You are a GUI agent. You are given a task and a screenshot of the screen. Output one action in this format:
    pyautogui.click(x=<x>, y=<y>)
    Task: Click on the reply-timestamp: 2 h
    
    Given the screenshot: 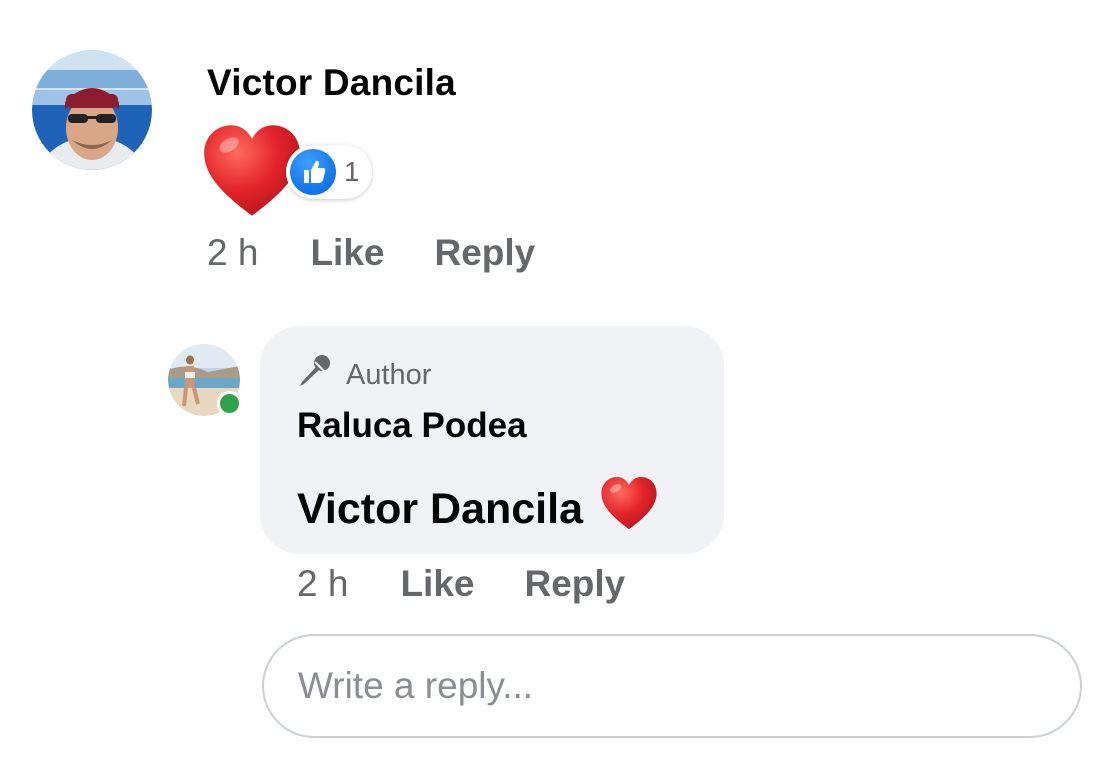 What is the action you would take?
    pyautogui.click(x=322, y=584)
    